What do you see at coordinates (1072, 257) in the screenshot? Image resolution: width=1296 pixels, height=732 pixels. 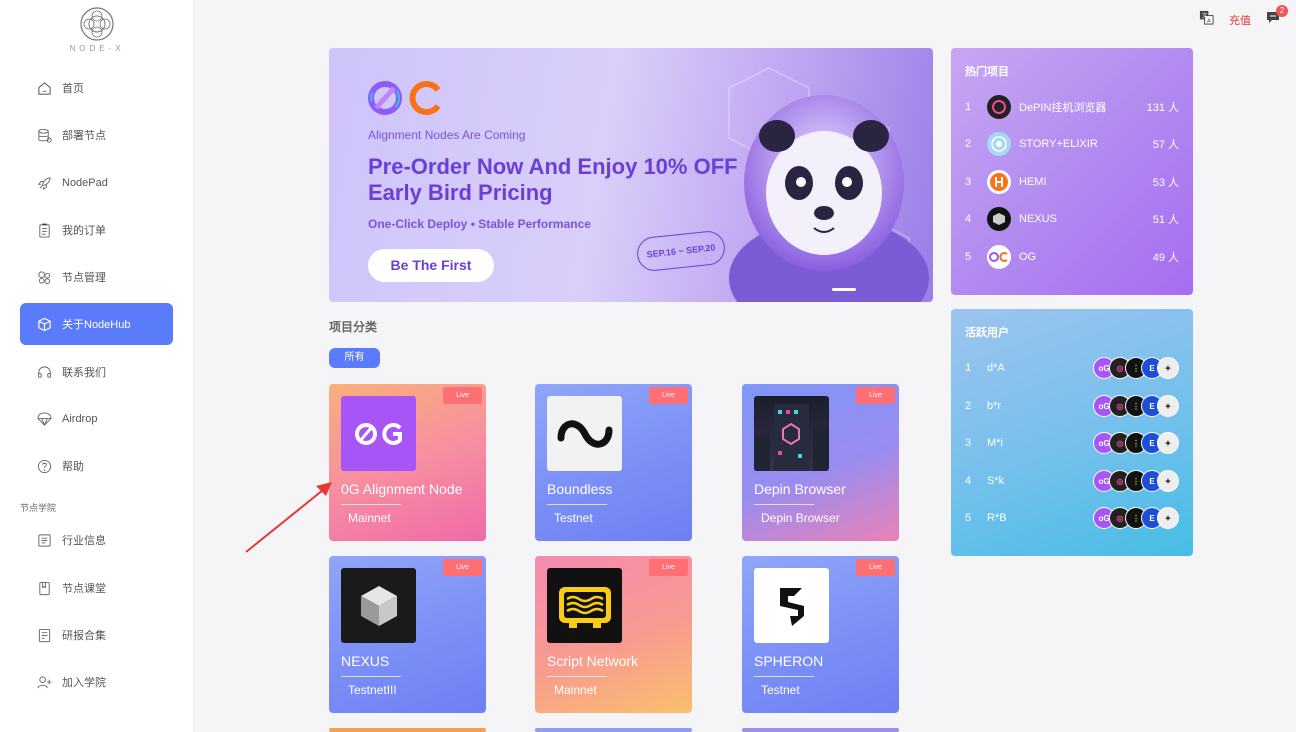 I see `hot-project-row: 5 OG 49 人` at bounding box center [1072, 257].